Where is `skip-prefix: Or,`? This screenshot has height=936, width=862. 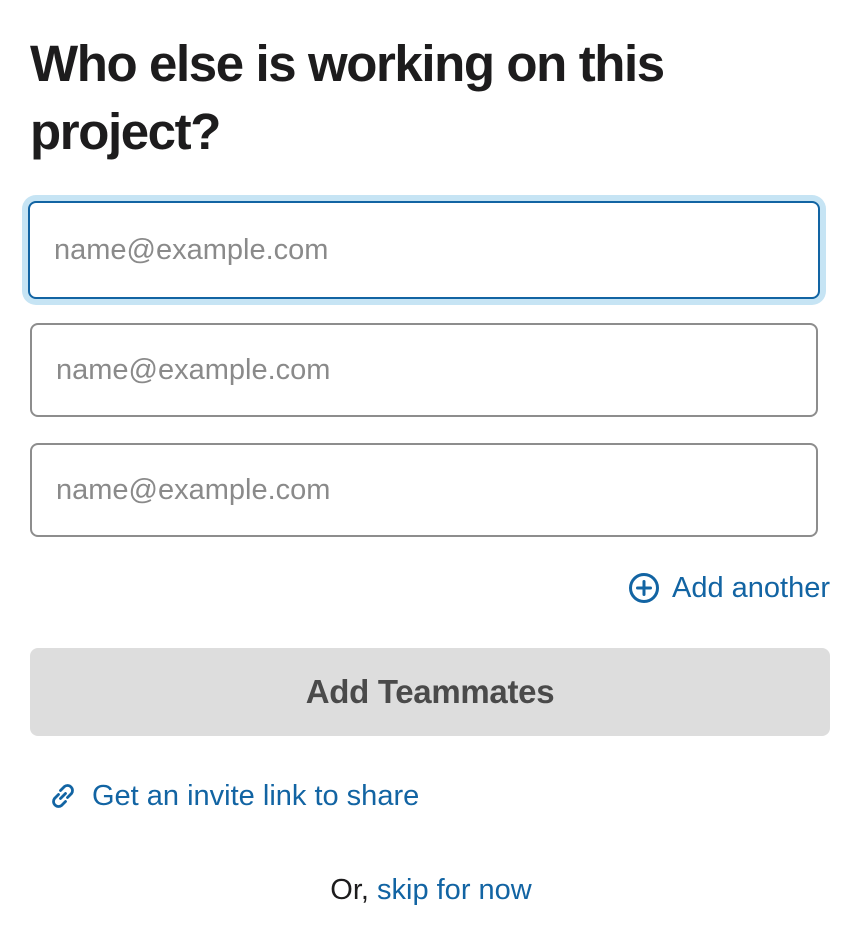 skip-prefix: Or, is located at coordinates (349, 890).